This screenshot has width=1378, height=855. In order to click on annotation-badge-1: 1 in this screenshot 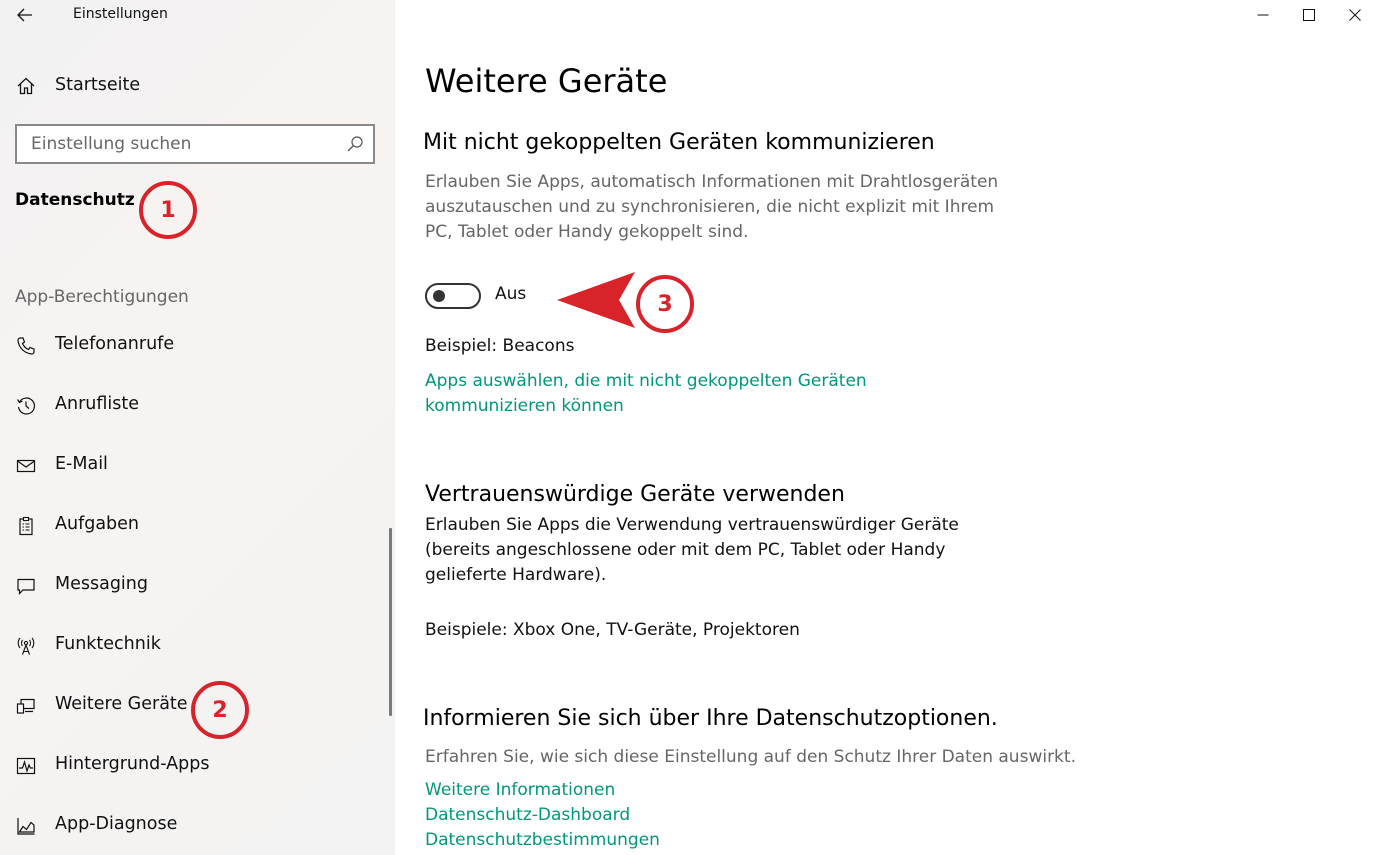, I will do `click(168, 210)`.